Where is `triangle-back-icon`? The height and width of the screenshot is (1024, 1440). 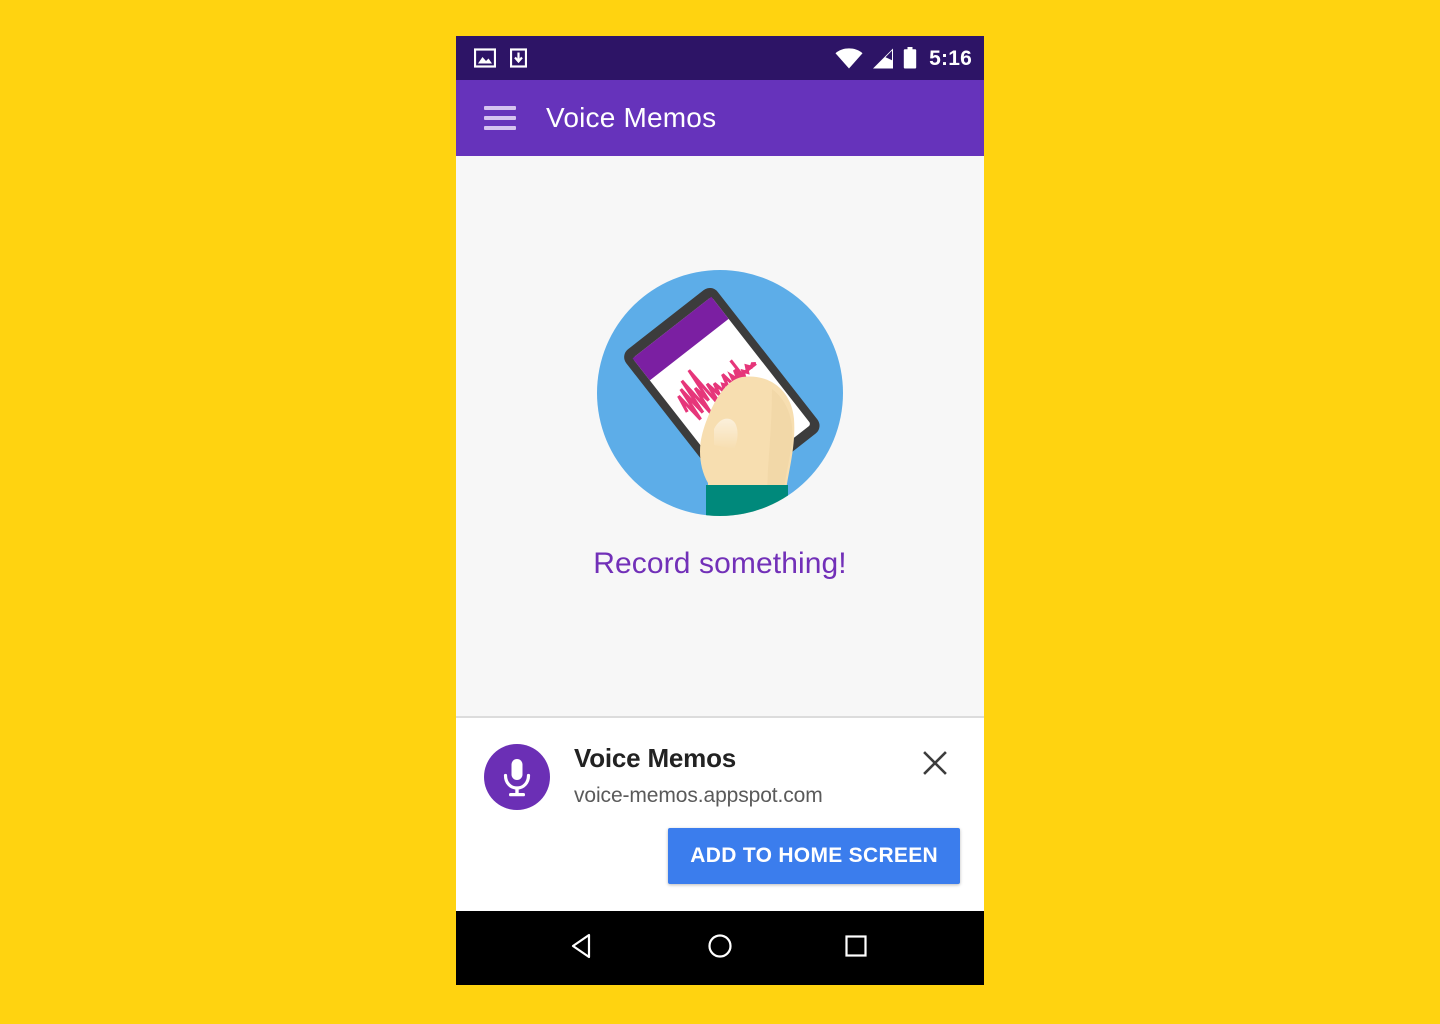
triangle-back-icon is located at coordinates (584, 948).